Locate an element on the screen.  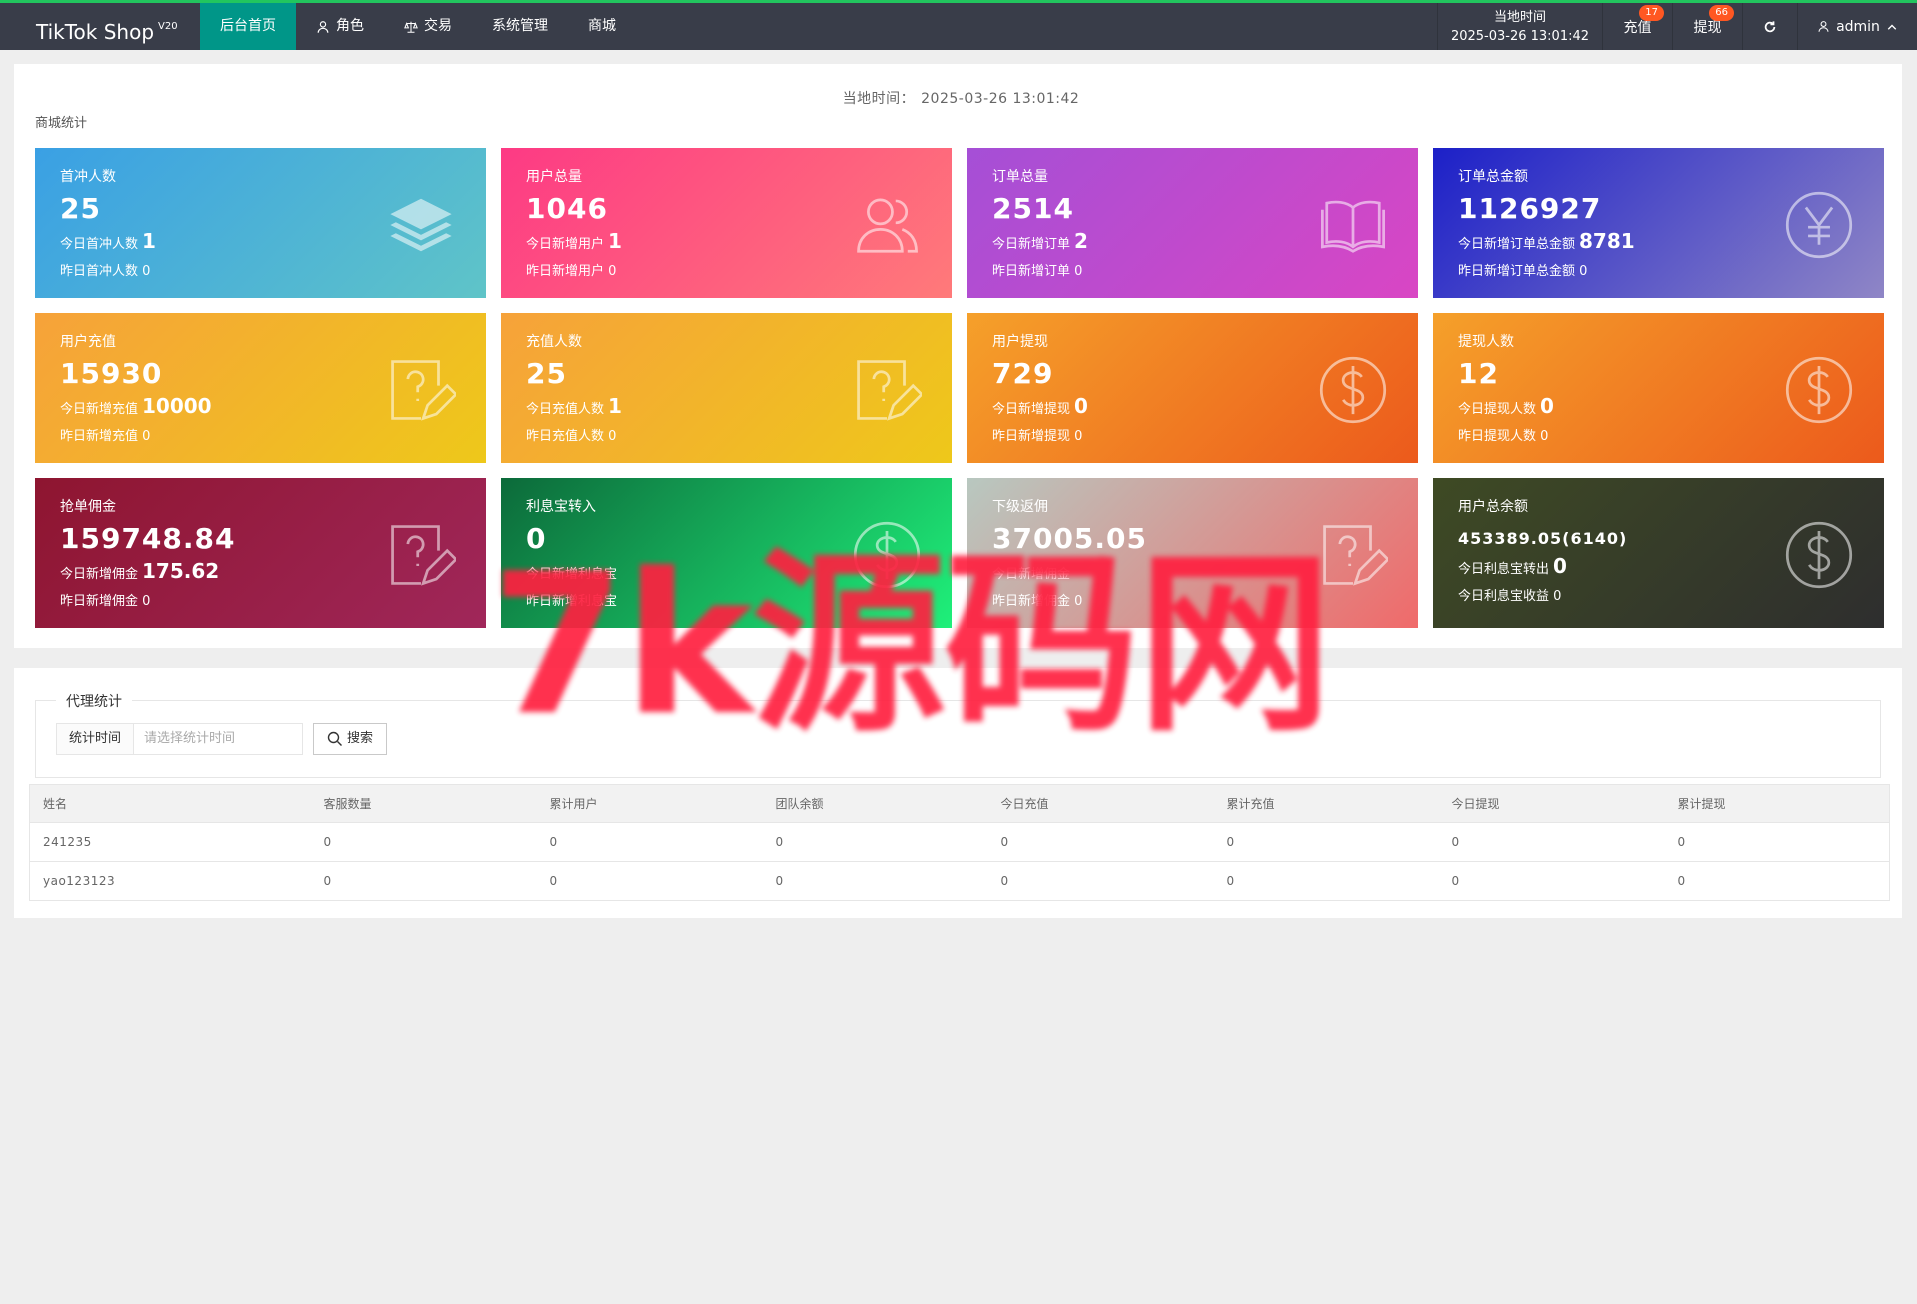
nav-item-trade: 交易 is located at coordinates (428, 26).